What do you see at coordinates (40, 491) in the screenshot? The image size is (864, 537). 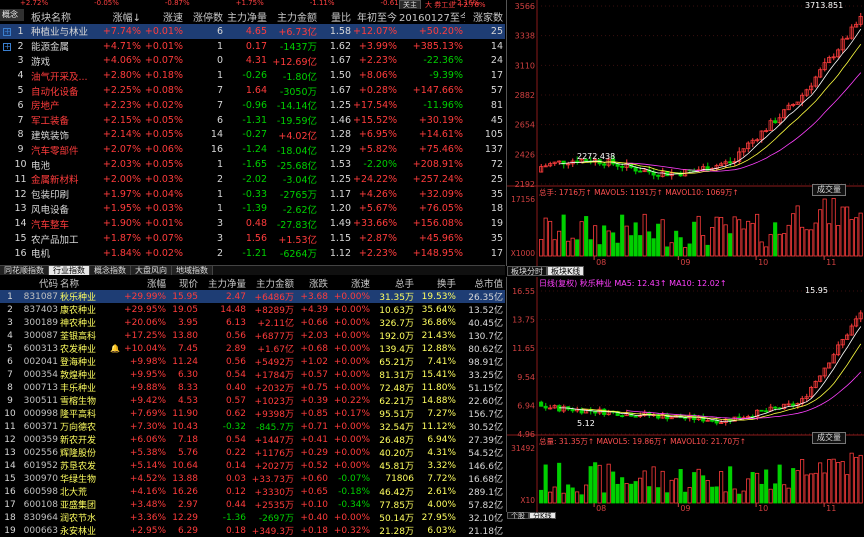 I see `stock-code: 600598` at bounding box center [40, 491].